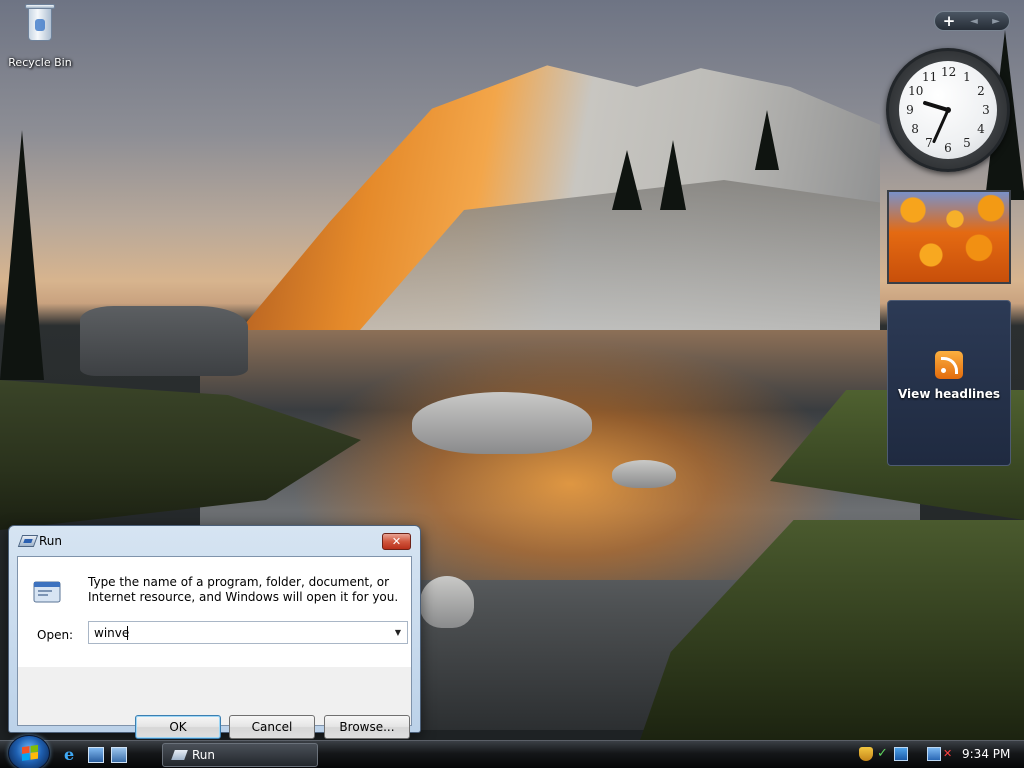 This screenshot has height=768, width=1024. I want to click on clock-number: 1, so click(967, 77).